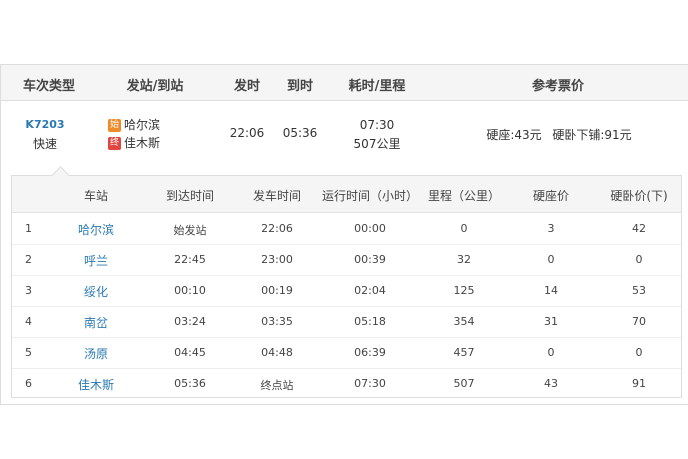 Image resolution: width=688 pixels, height=459 pixels. What do you see at coordinates (464, 228) in the screenshot?
I see `row-distance: 0` at bounding box center [464, 228].